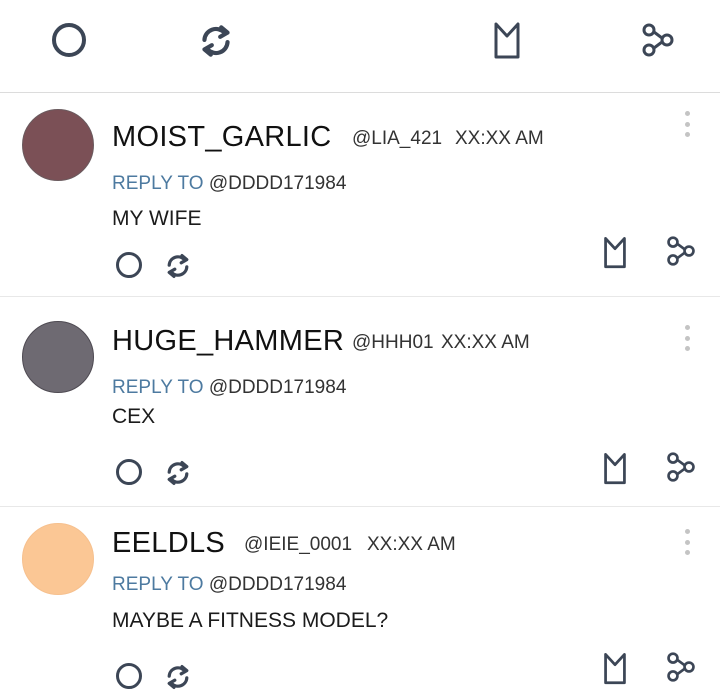 The width and height of the screenshot is (720, 700). I want to click on user-handle: @HHH01, so click(393, 343).